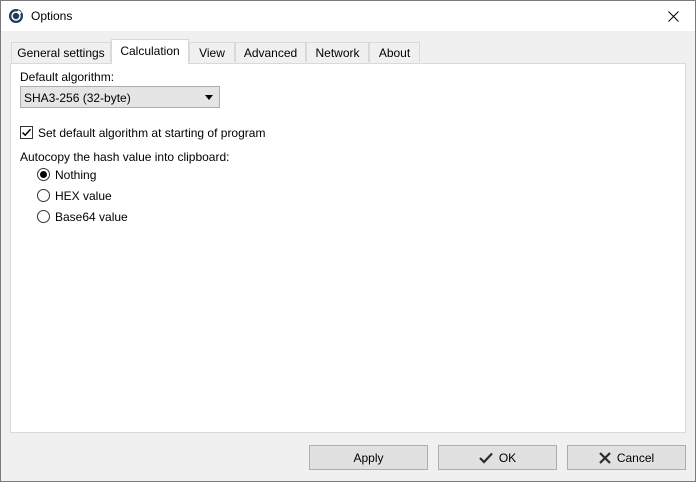 The height and width of the screenshot is (482, 696). What do you see at coordinates (209, 97) in the screenshot?
I see `chevron-down-icon` at bounding box center [209, 97].